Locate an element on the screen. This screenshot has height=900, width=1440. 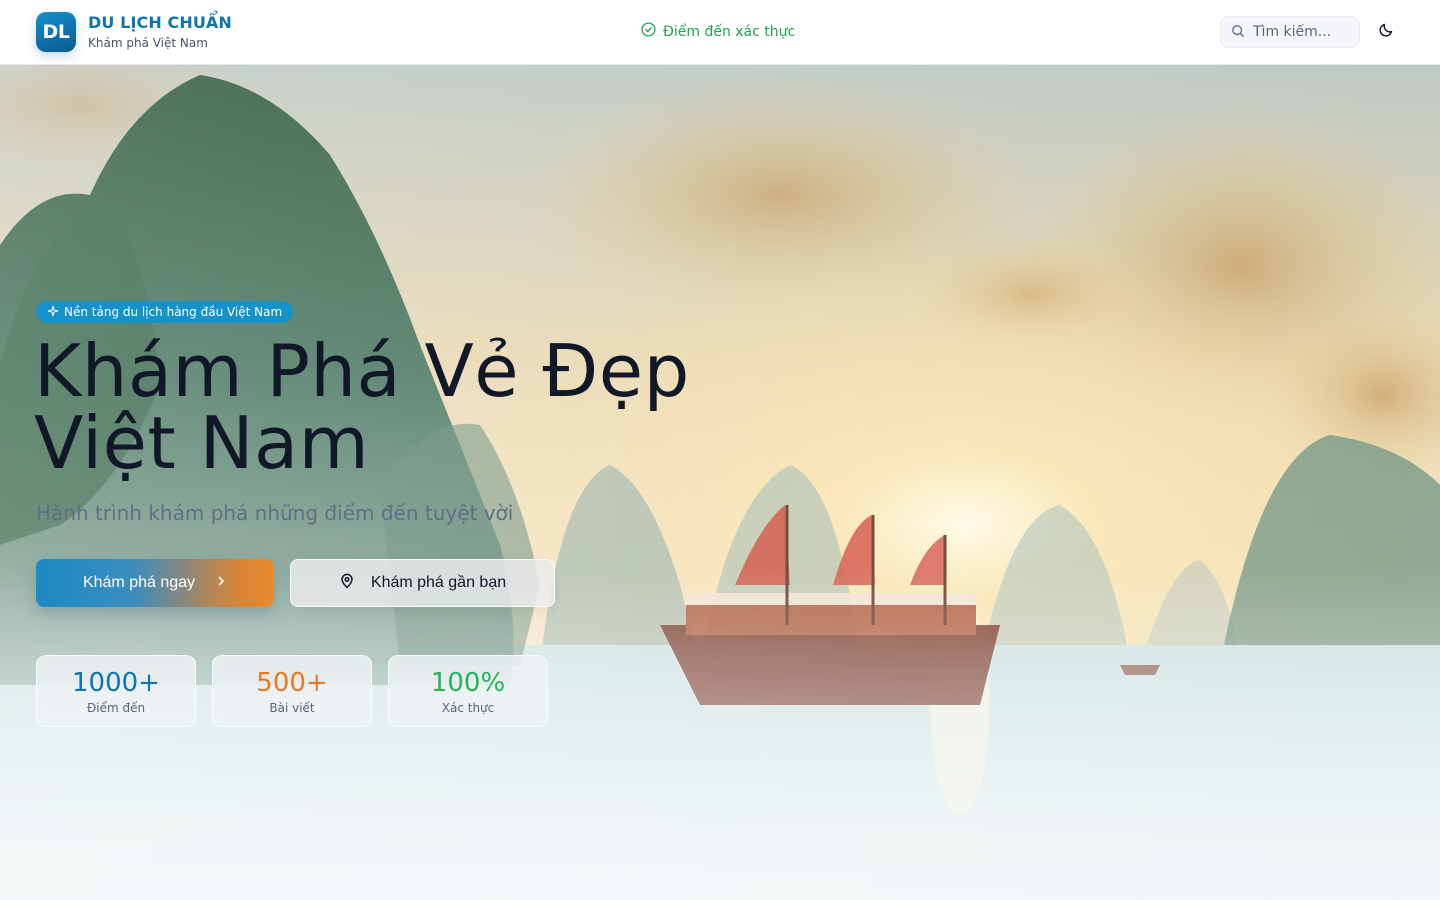
check-circle-icon is located at coordinates (648, 31).